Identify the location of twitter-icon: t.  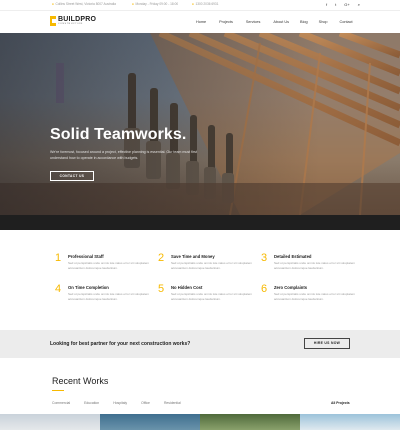
(335, 4).